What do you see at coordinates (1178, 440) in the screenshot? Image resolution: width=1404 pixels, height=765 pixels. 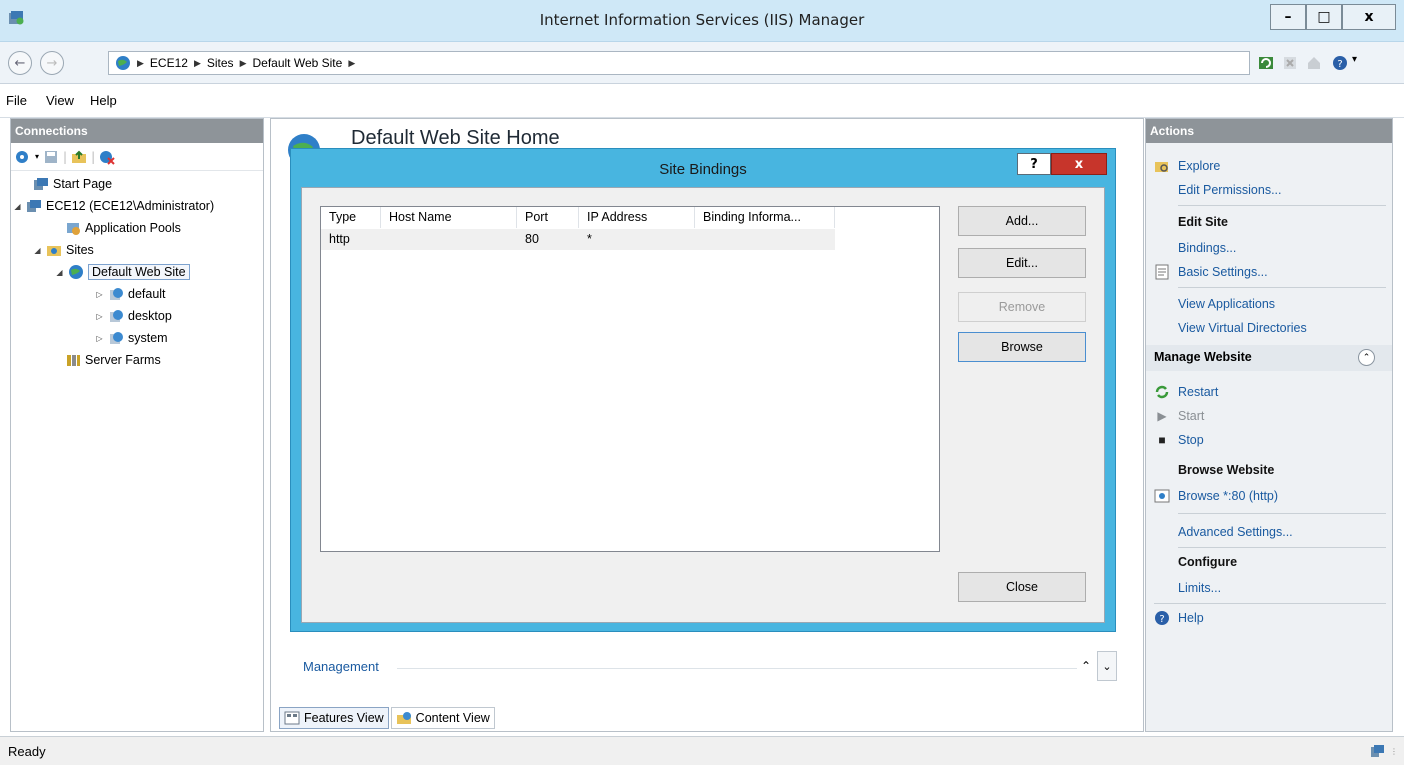 I see `action-stop: ■ Stop` at bounding box center [1178, 440].